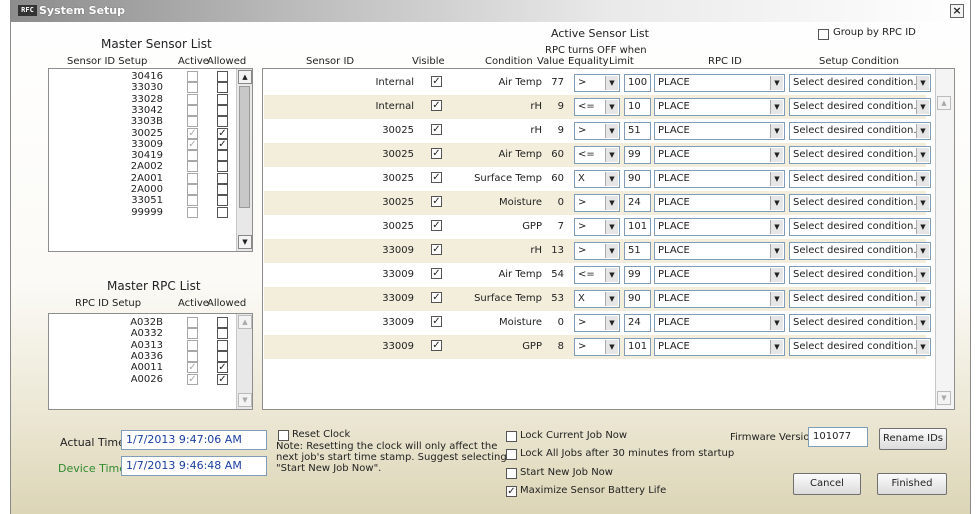 The image size is (979, 514). What do you see at coordinates (150, 322) in the screenshot?
I see `list-item: A032B` at bounding box center [150, 322].